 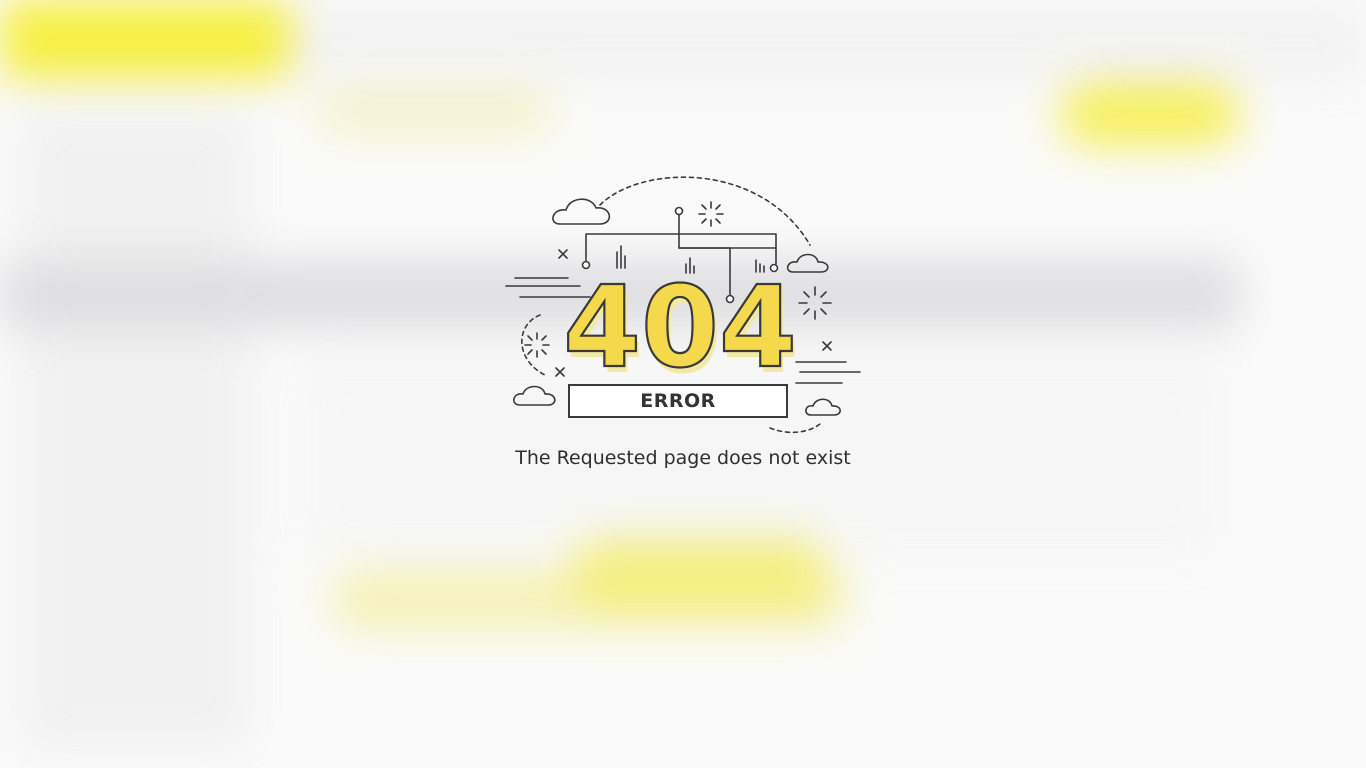 What do you see at coordinates (680, 328) in the screenshot?
I see `error-code: 404` at bounding box center [680, 328].